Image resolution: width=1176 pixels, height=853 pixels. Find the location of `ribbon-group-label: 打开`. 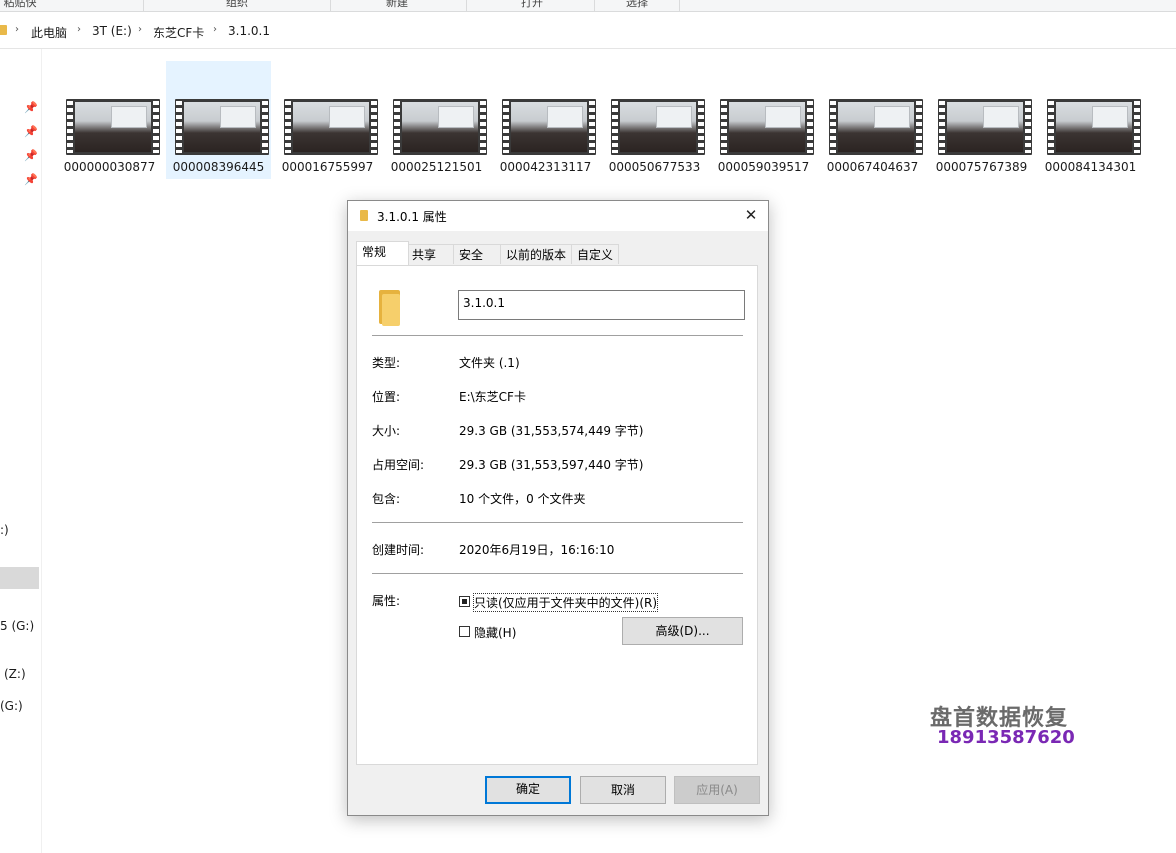

ribbon-group-label: 打开 is located at coordinates (532, 4).